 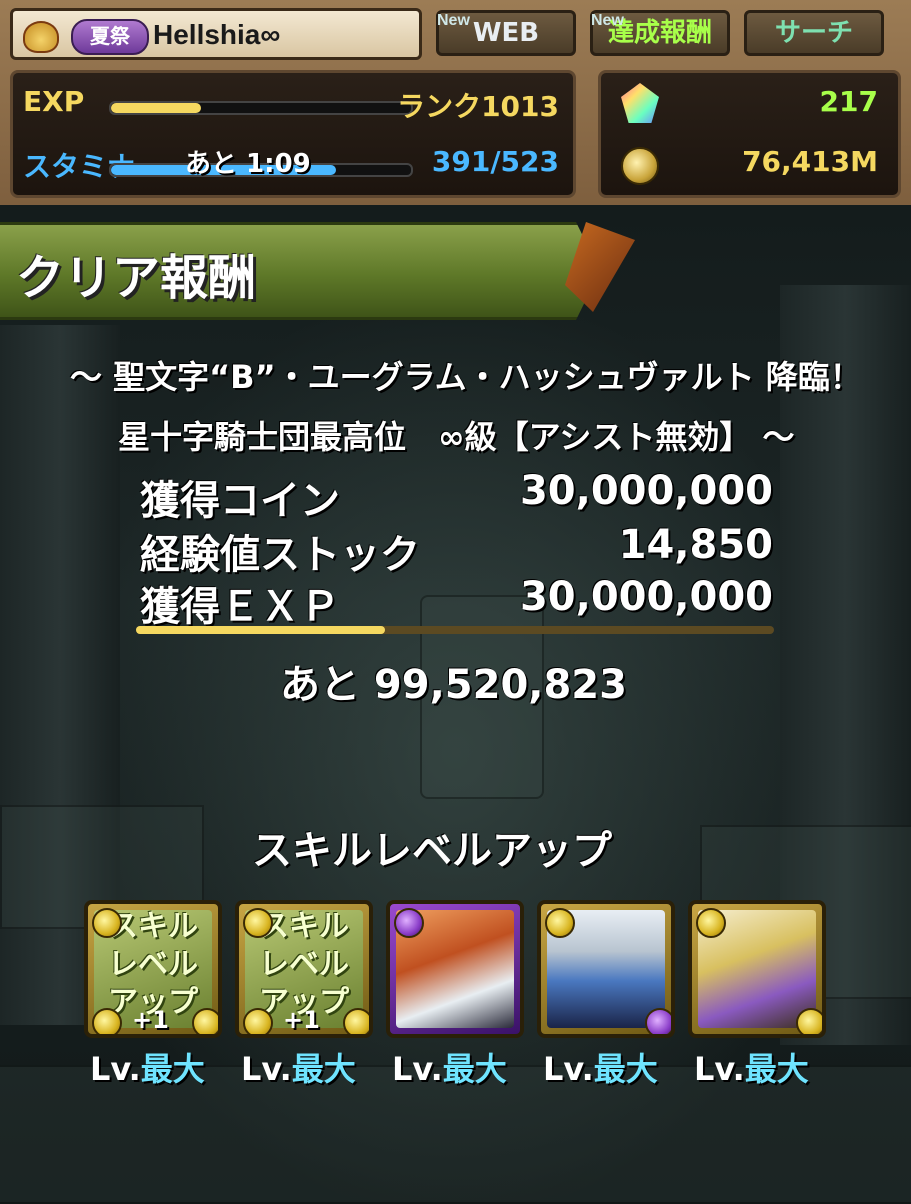 I want to click on skill-level-up-title: スキルレベルアップ, so click(x=432, y=851).